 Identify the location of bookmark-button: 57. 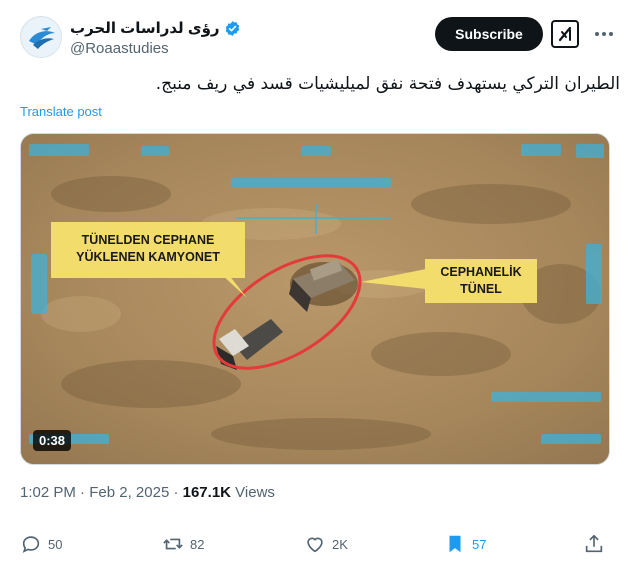
(465, 544).